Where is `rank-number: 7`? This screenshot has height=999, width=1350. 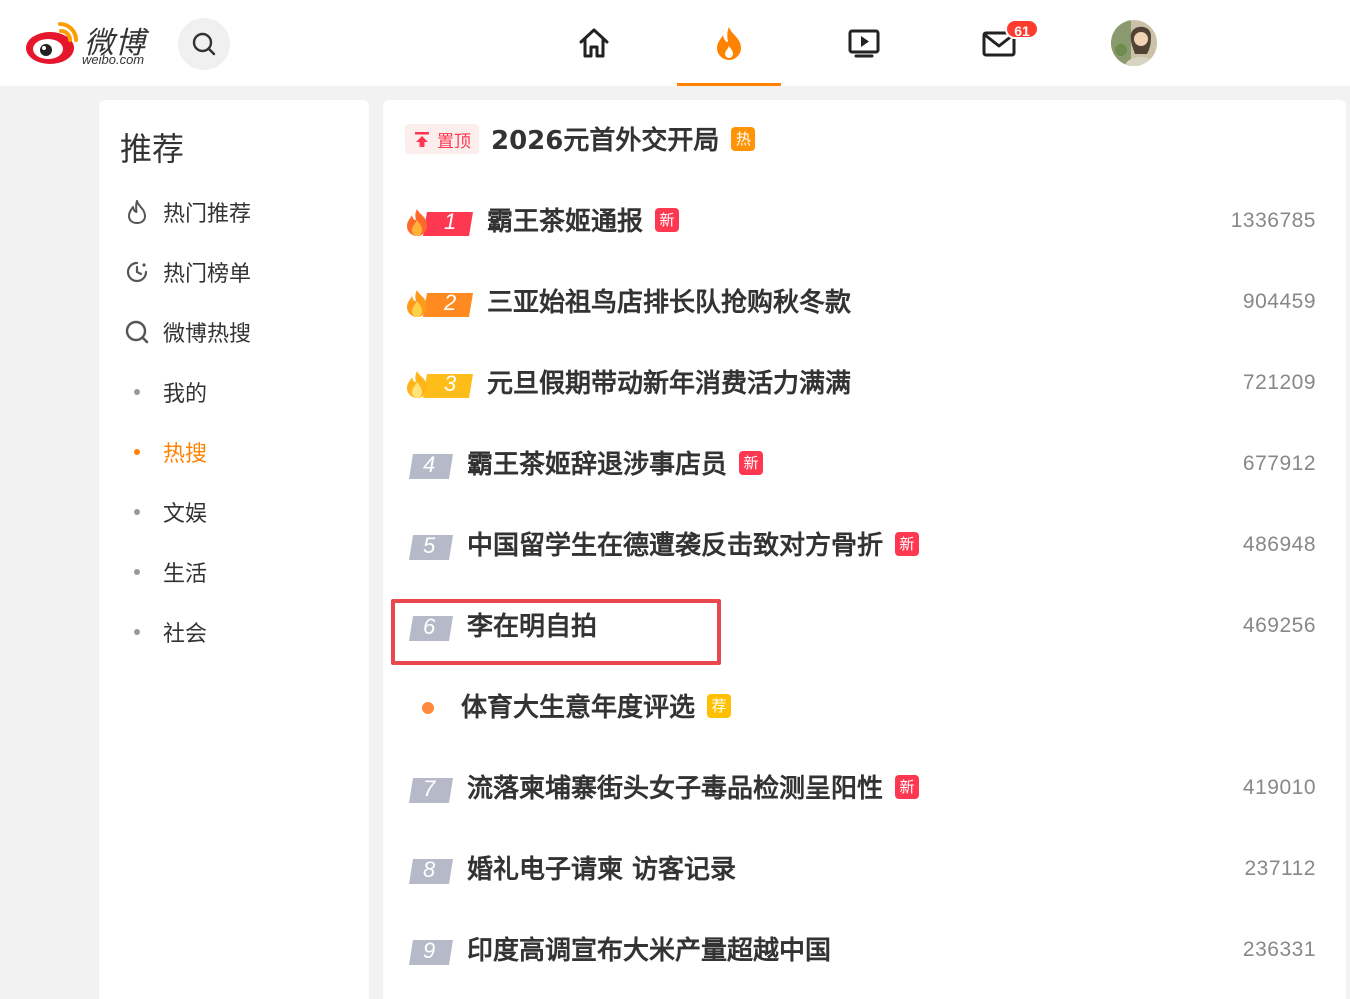
rank-number: 7 is located at coordinates (429, 788).